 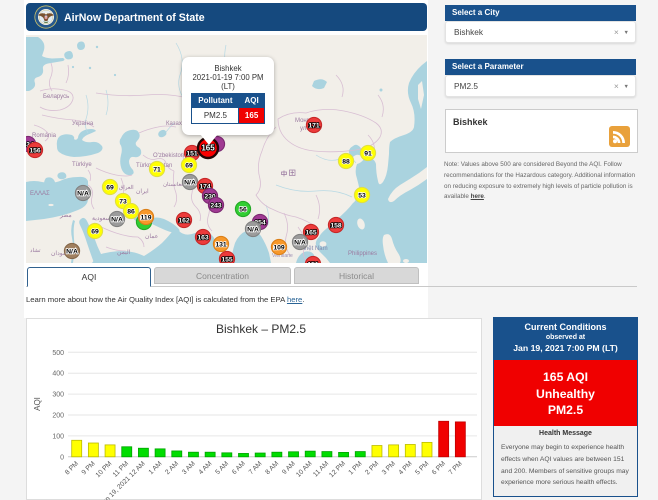 What do you see at coordinates (206, 468) in the screenshot?
I see `svg-text: 4 AM` at bounding box center [206, 468].